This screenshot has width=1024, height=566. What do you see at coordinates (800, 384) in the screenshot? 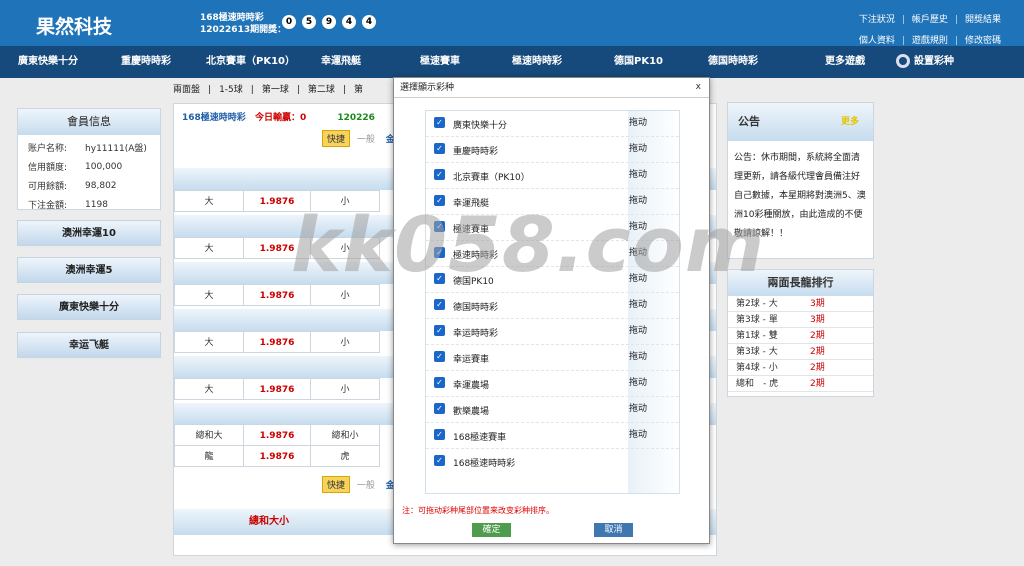
I see `ranking-row: 總和 - 虎 2期` at bounding box center [800, 384].